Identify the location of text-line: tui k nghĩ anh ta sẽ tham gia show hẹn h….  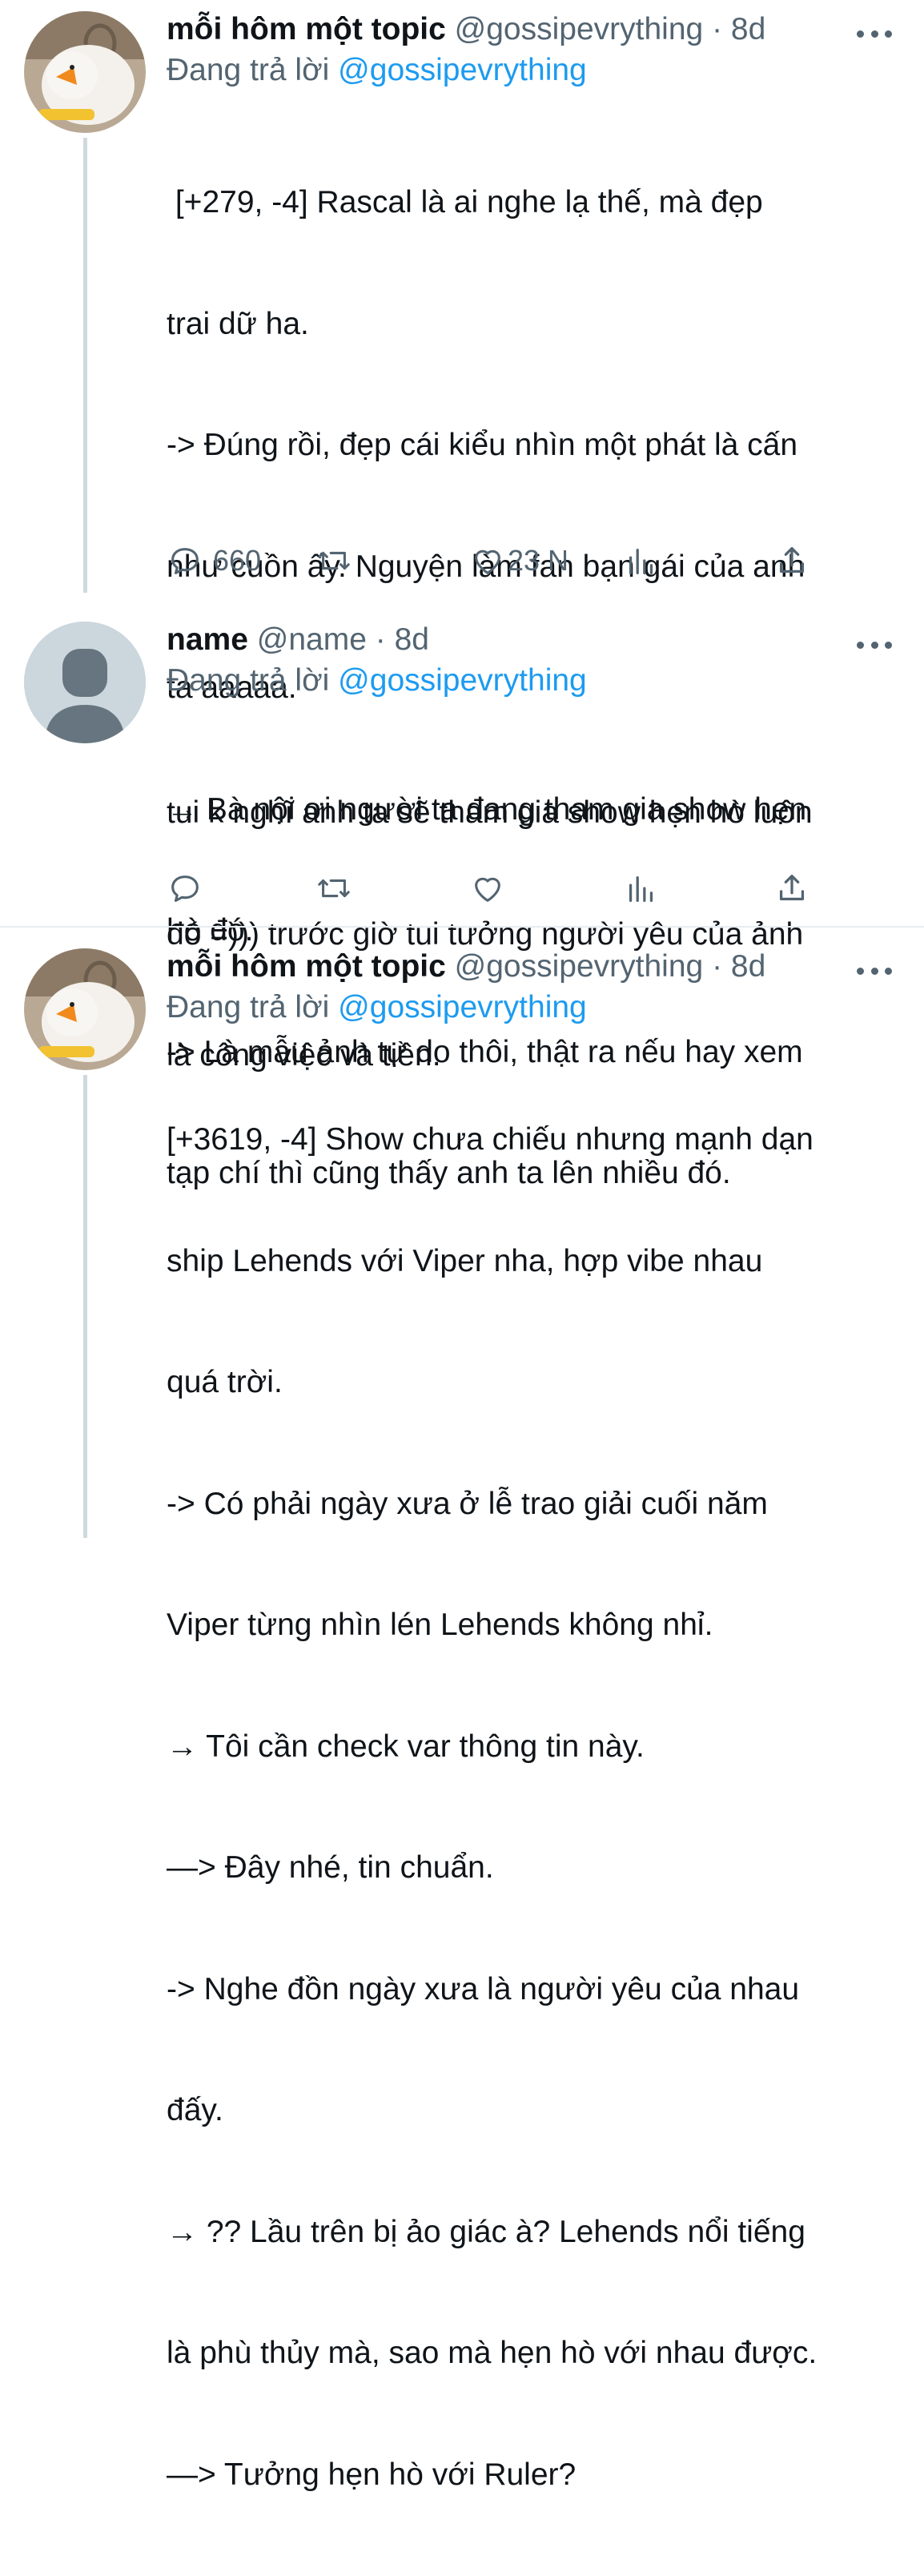
(490, 812).